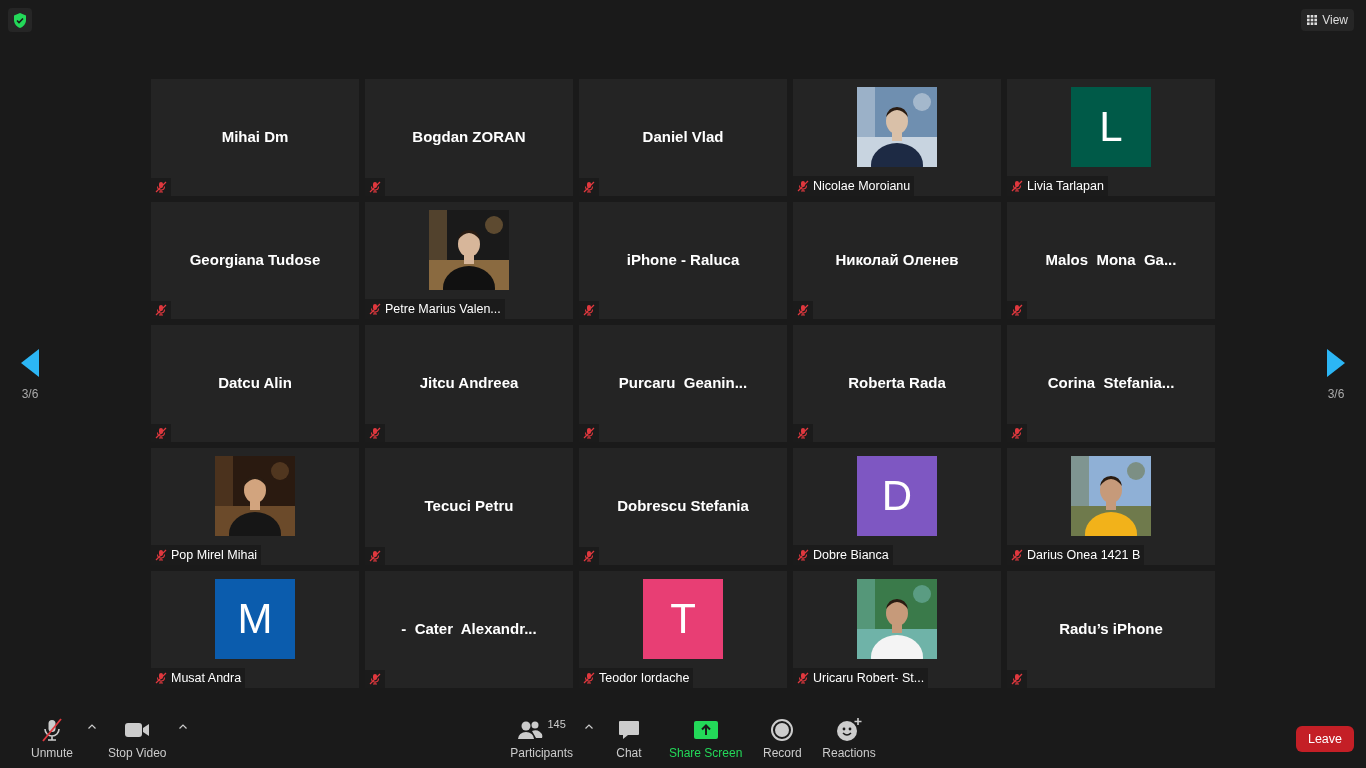  I want to click on chat-button: Chat, so click(628, 739).